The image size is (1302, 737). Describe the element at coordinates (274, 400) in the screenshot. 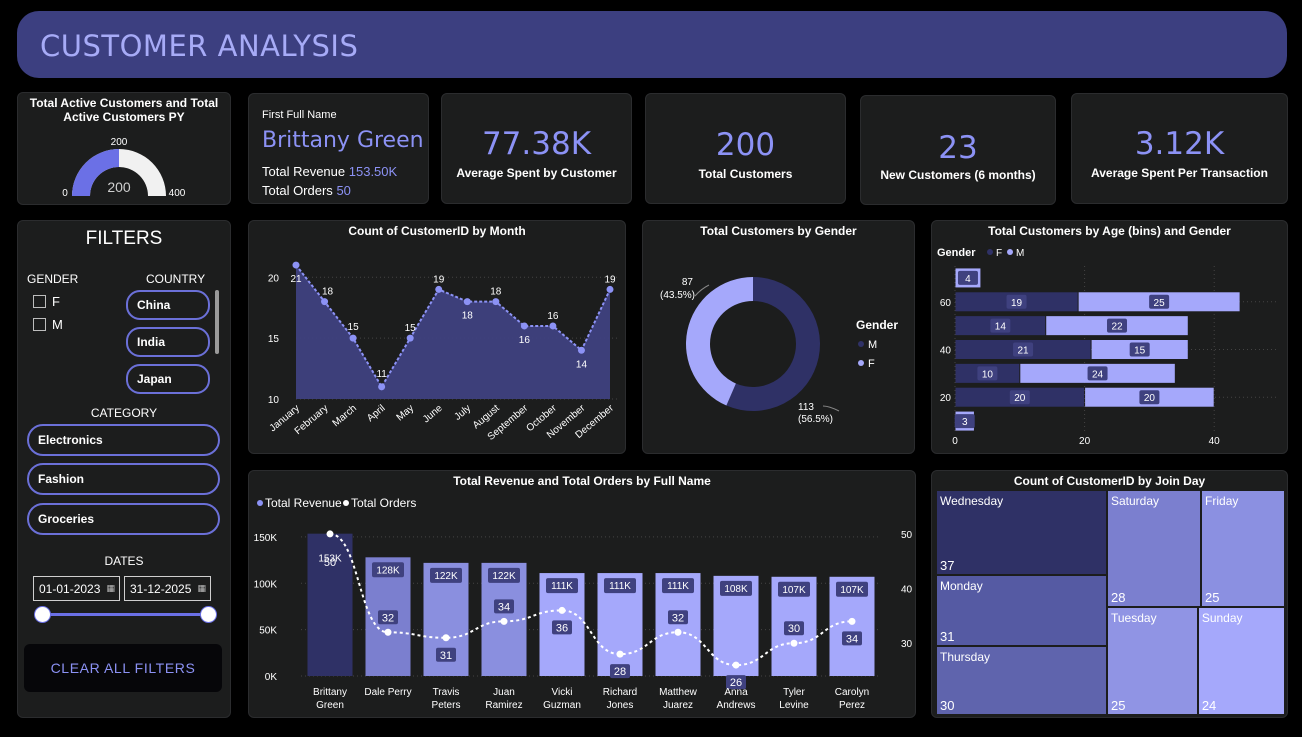

I see `y-tick-label: 10` at that location.